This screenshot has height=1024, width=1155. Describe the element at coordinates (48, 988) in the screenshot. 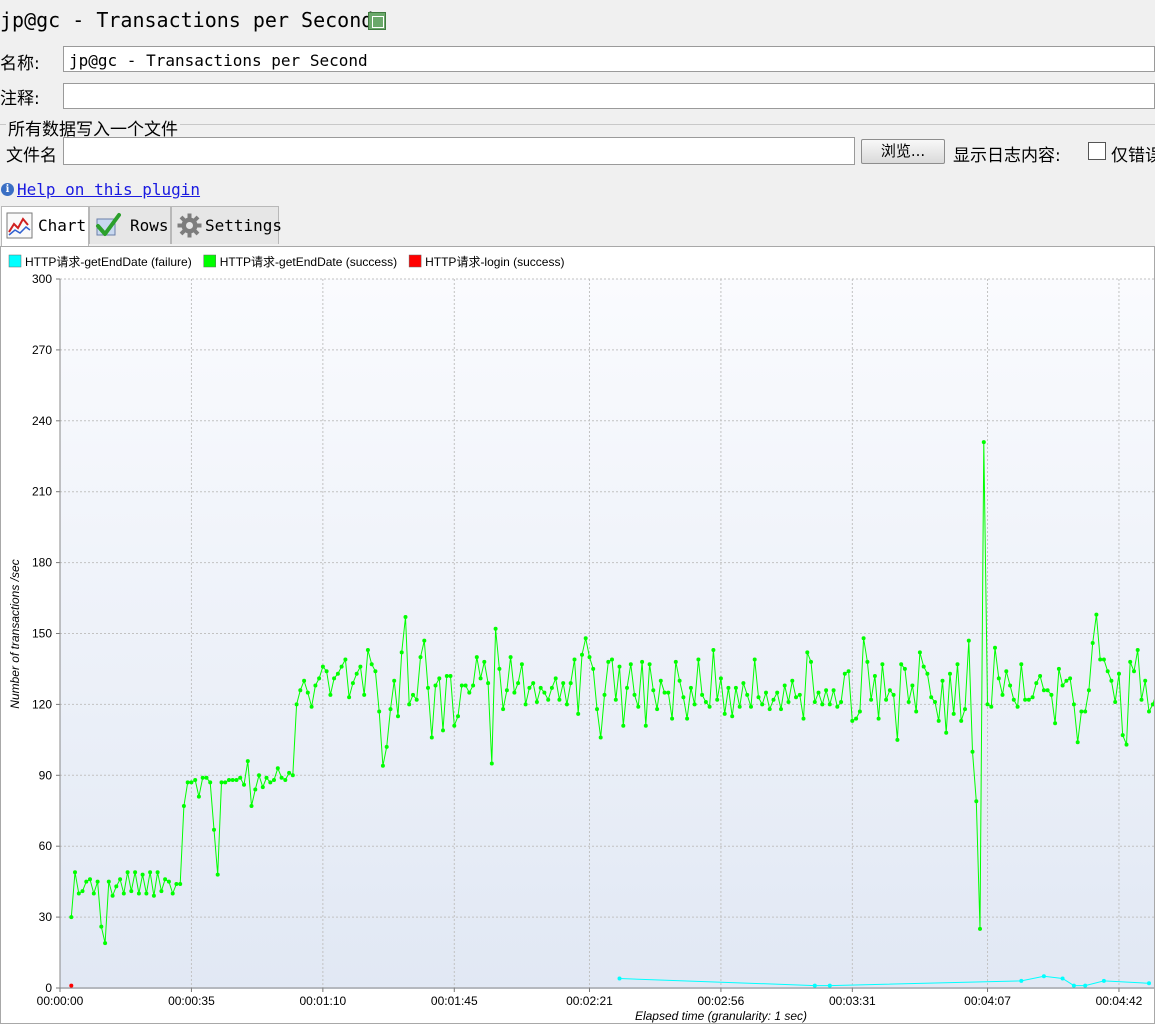

I see `y-tick-label: 0` at that location.